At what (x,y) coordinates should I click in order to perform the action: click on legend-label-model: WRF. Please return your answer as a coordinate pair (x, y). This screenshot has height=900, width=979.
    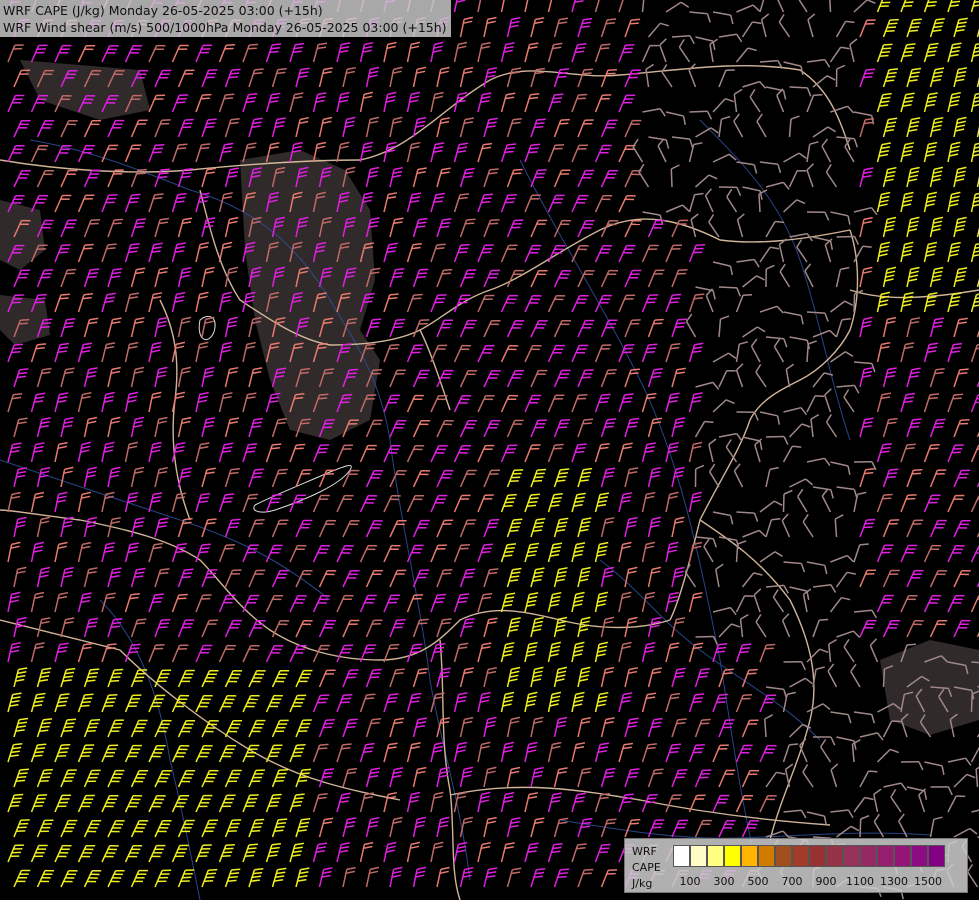
    Looking at the image, I should click on (644, 851).